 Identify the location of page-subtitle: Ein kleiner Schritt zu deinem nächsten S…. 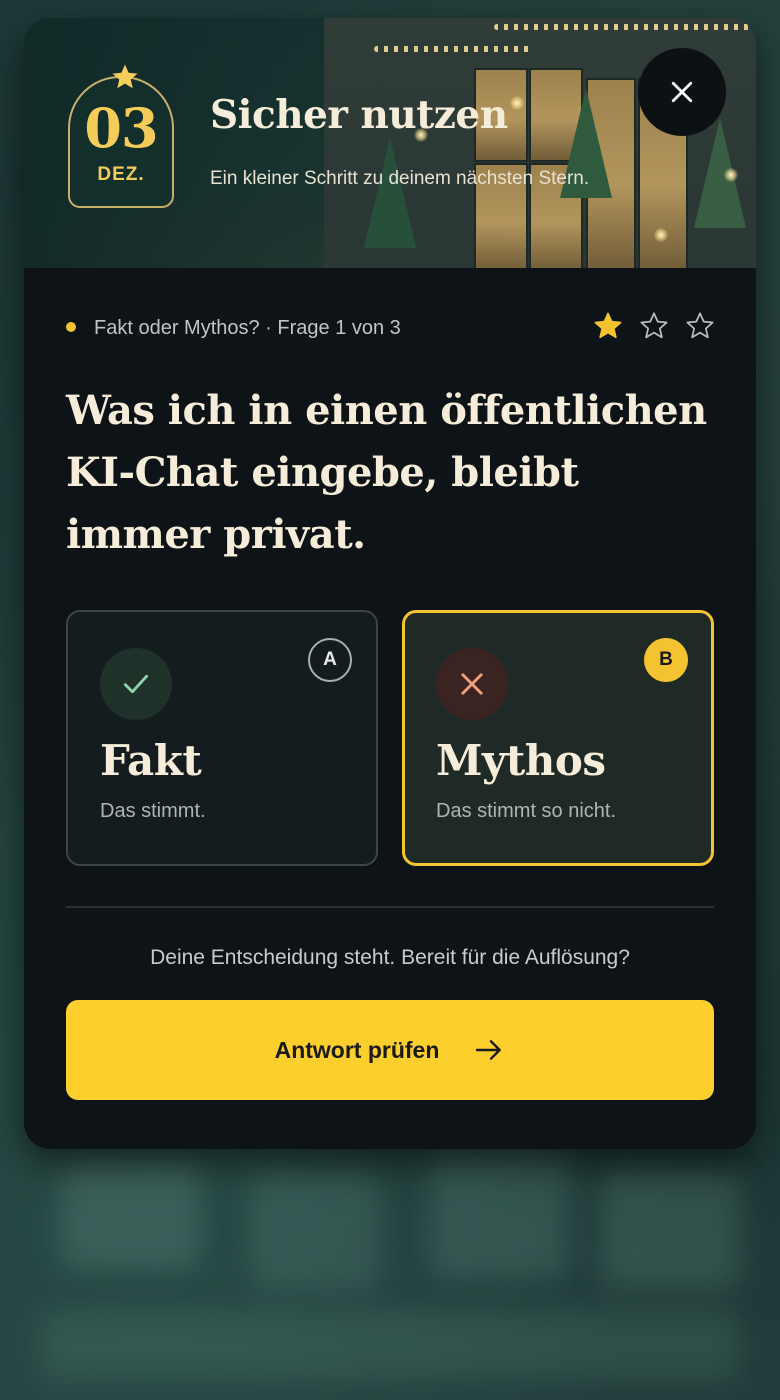
(400, 178).